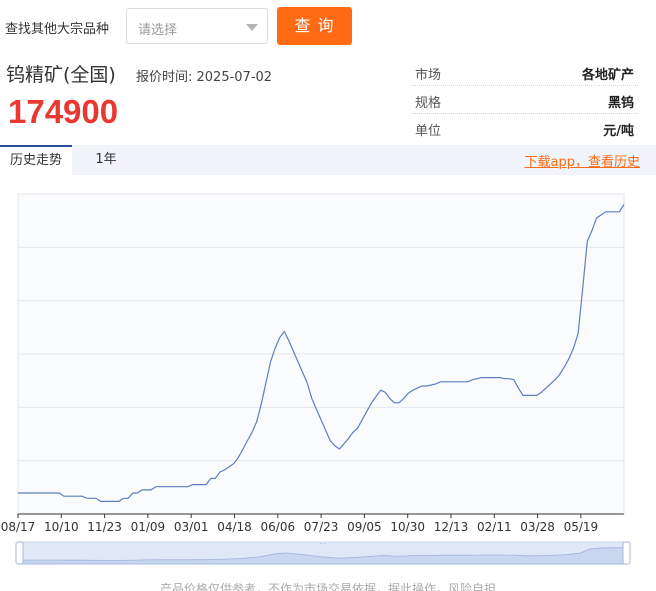 This screenshot has width=656, height=591. Describe the element at coordinates (57, 29) in the screenshot. I see `search-label: 查找其他大宗品种` at that location.